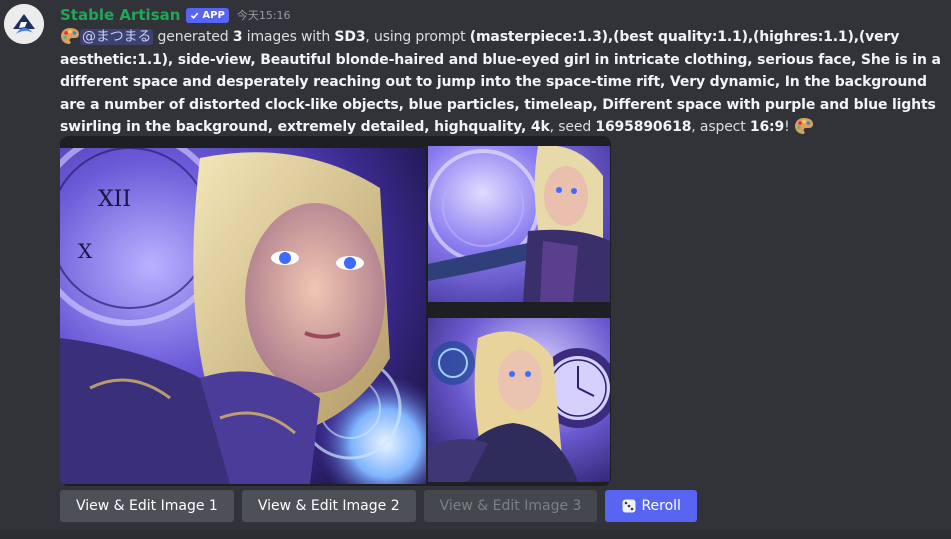 Image resolution: width=951 pixels, height=539 pixels. What do you see at coordinates (85, 251) in the screenshot?
I see `svg-text: X` at bounding box center [85, 251].